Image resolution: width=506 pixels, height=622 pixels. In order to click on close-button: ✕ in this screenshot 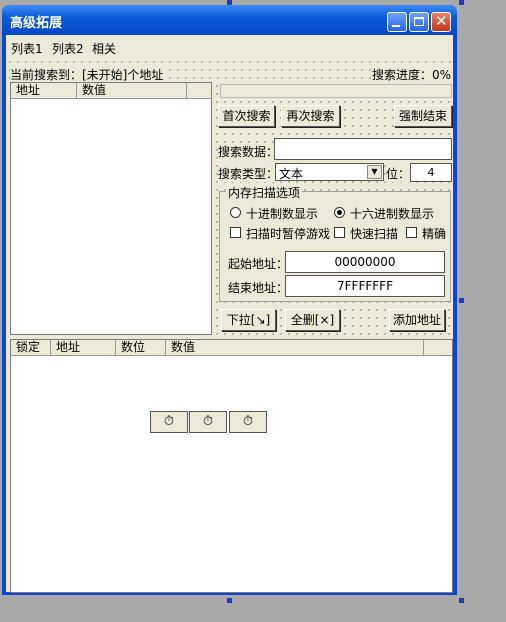, I will do `click(441, 22)`.